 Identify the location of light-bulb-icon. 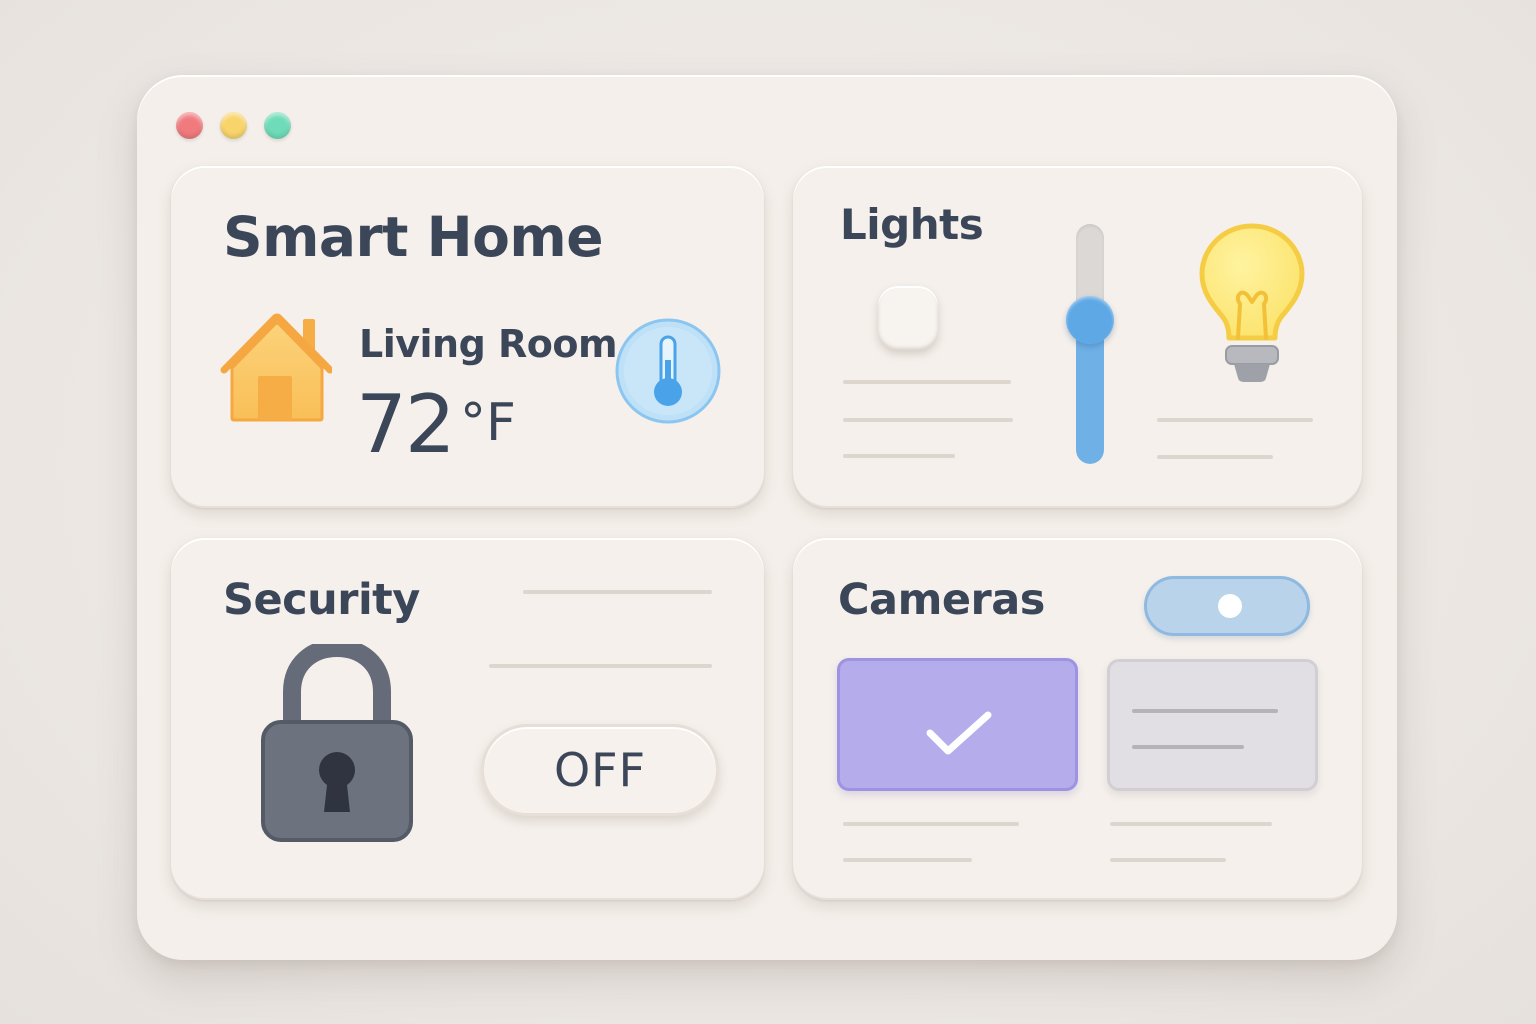
(1252, 302).